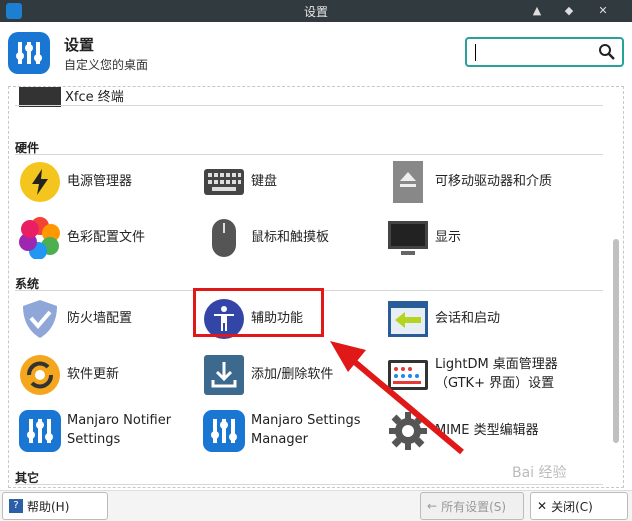  What do you see at coordinates (616, 341) in the screenshot?
I see `scrollbar-thumb` at bounding box center [616, 341].